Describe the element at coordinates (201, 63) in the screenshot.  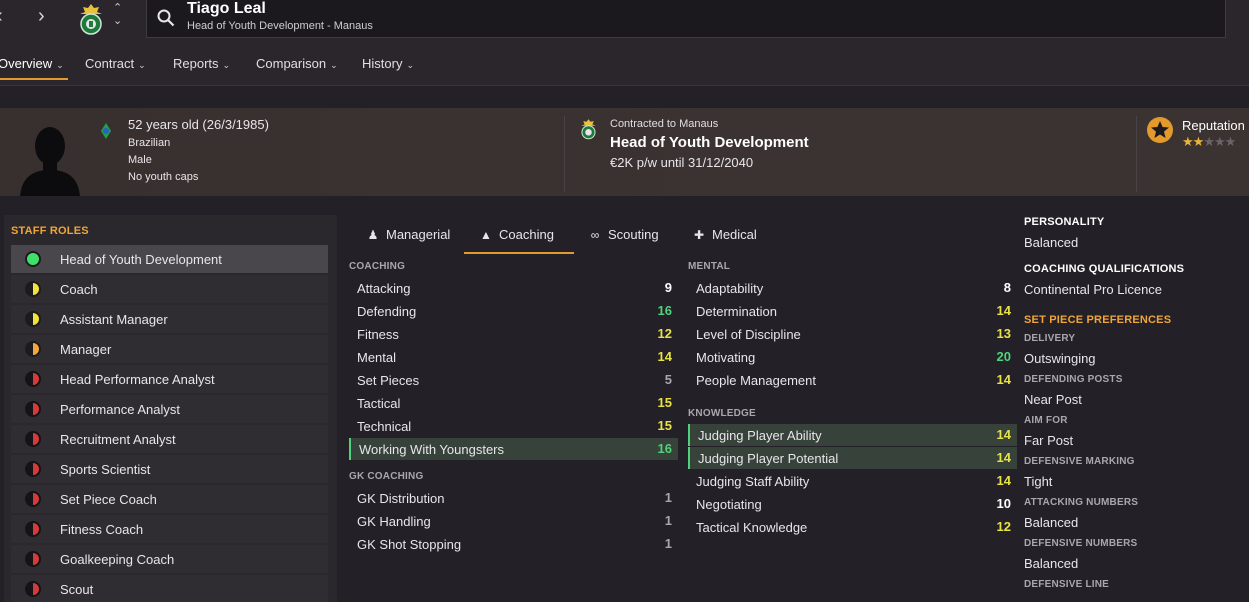
I see `tab-reports: Reports ⌄` at that location.